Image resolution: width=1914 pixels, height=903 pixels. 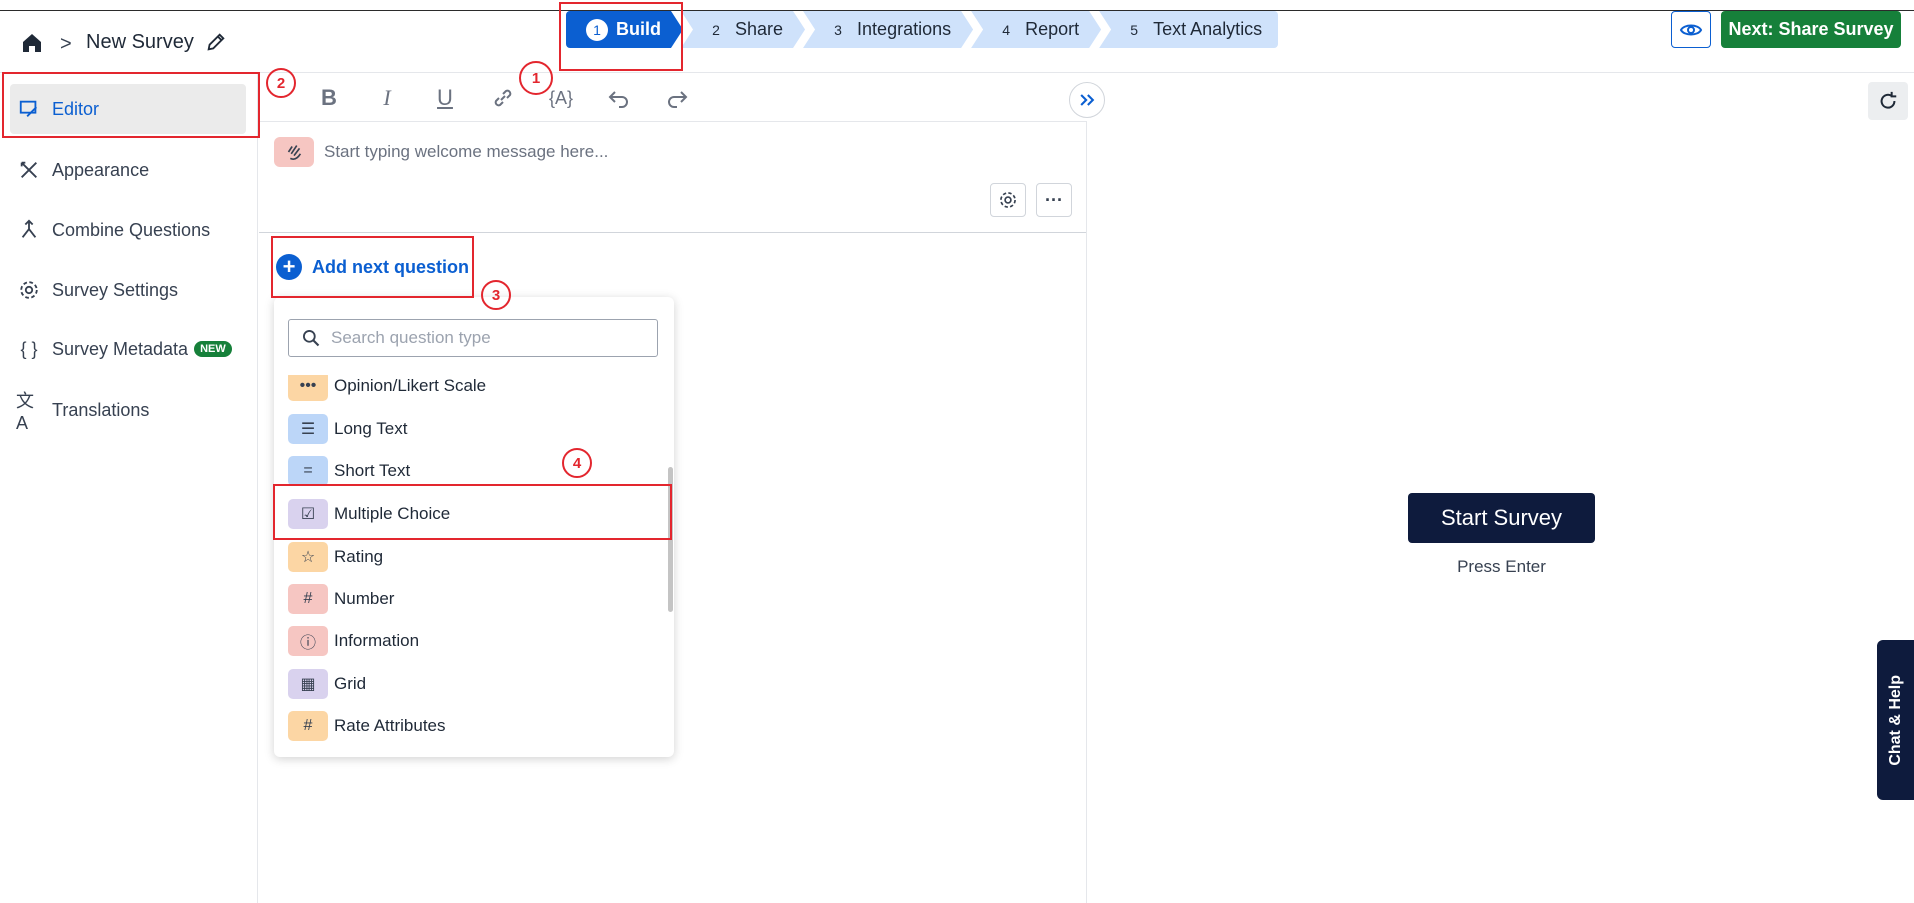 I want to click on question-type-rate-attributes: # Rate Attributes, so click(x=473, y=726).